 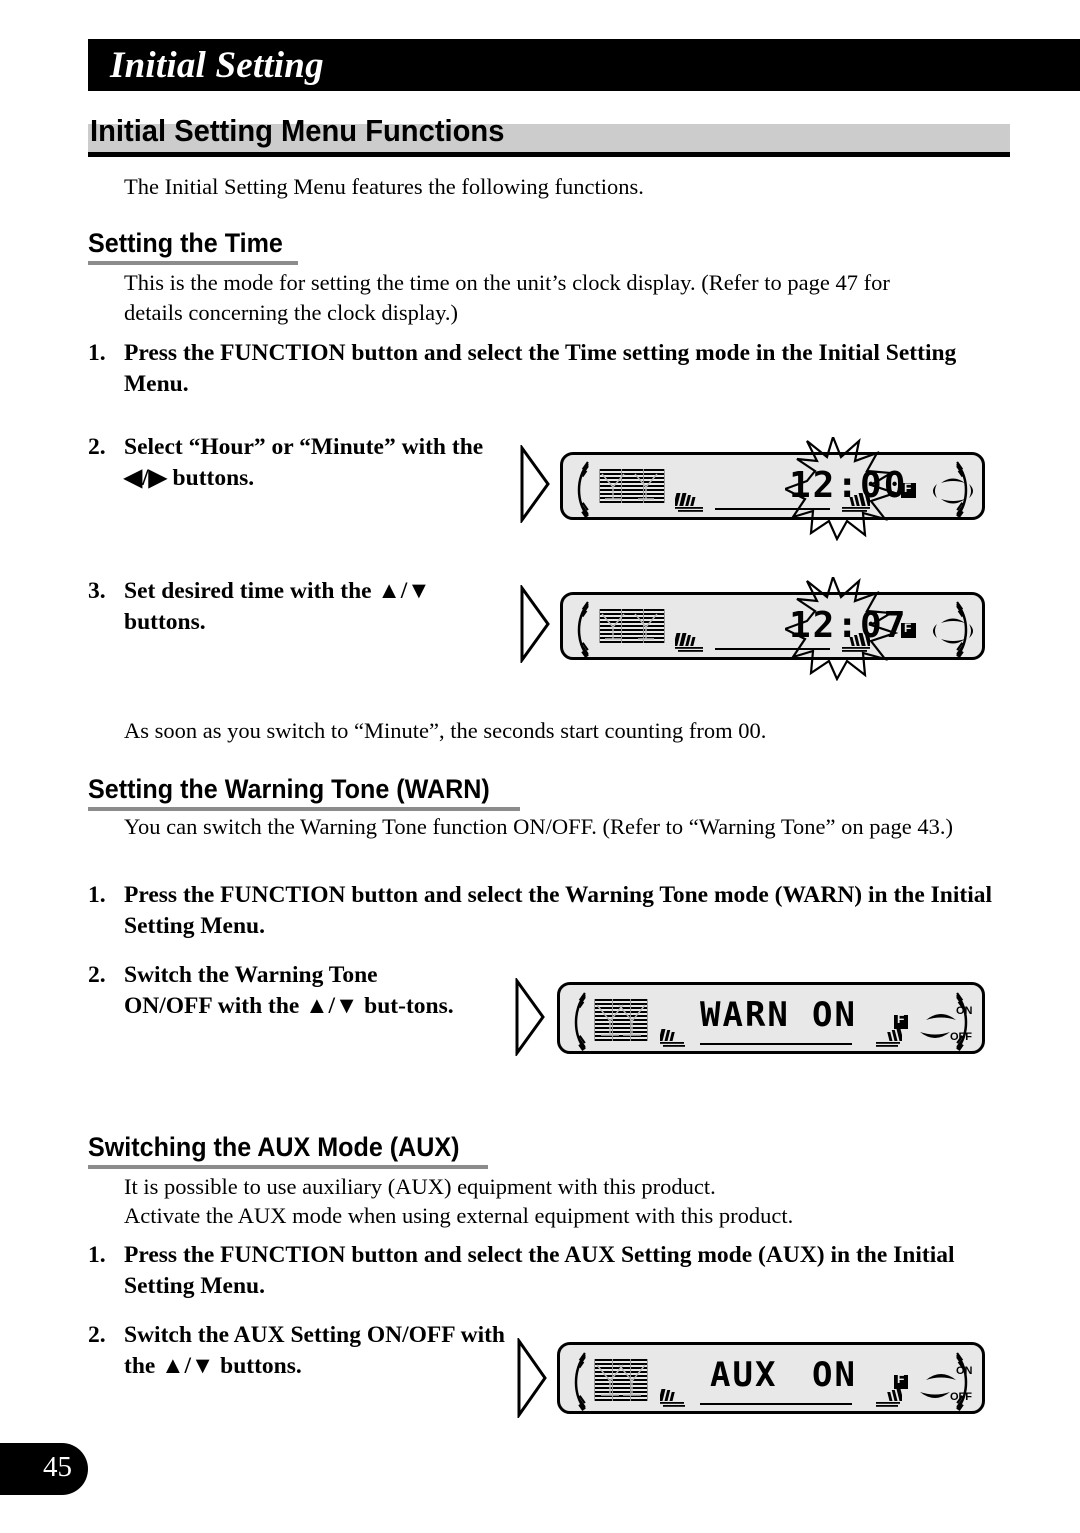 I want to click on section-heading-band: Initial Setting Menu Functions, so click(x=549, y=133).